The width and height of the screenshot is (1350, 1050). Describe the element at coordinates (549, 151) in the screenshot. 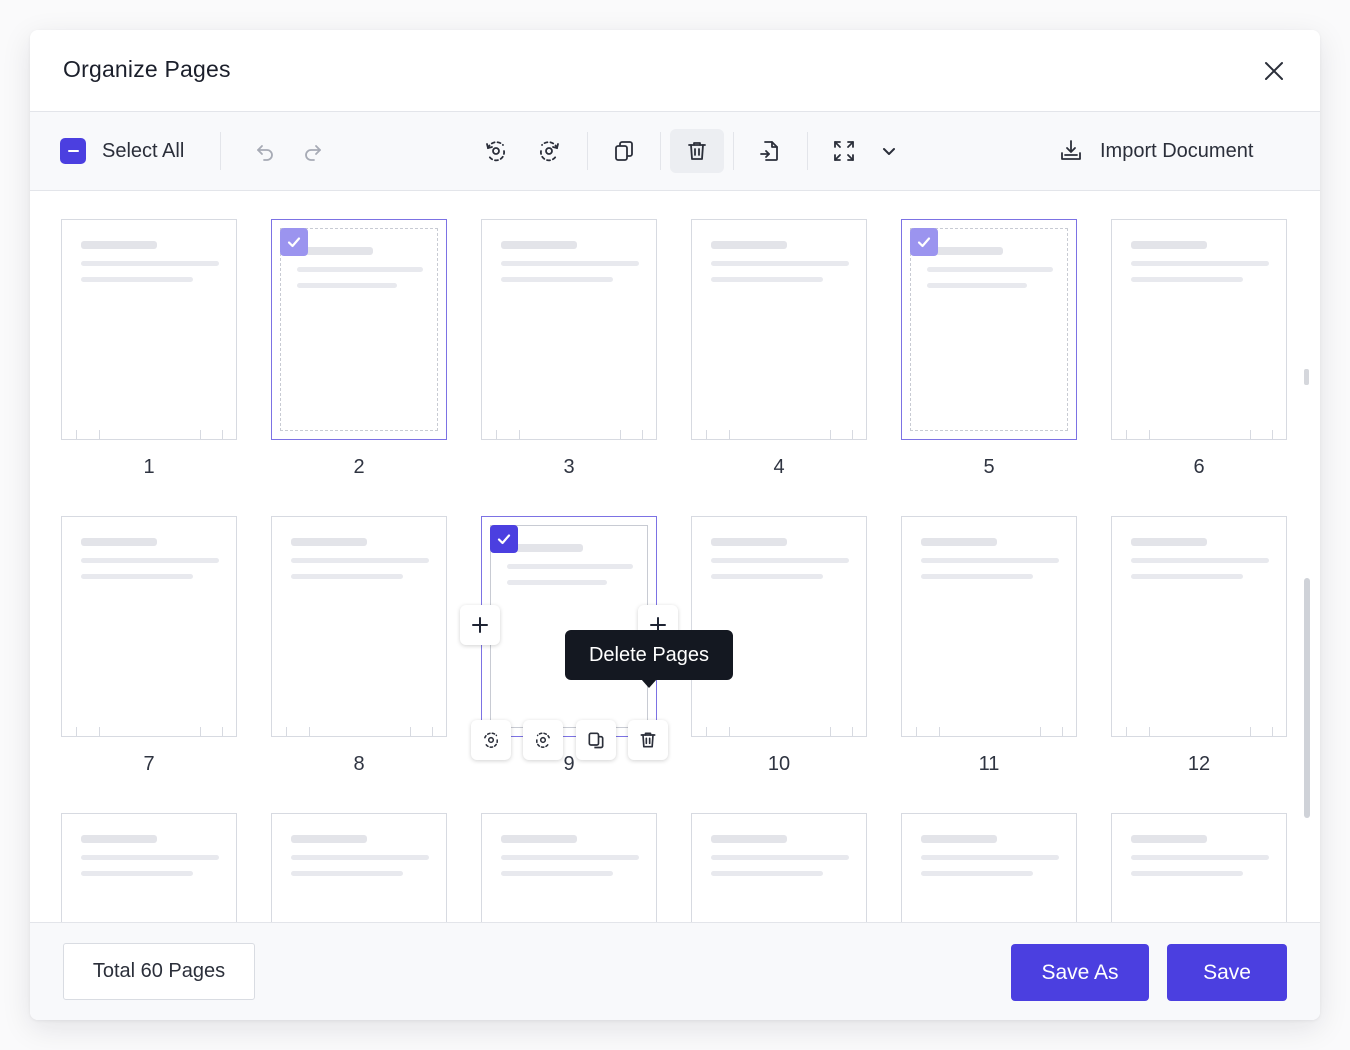

I see `rotate-right-button` at that location.